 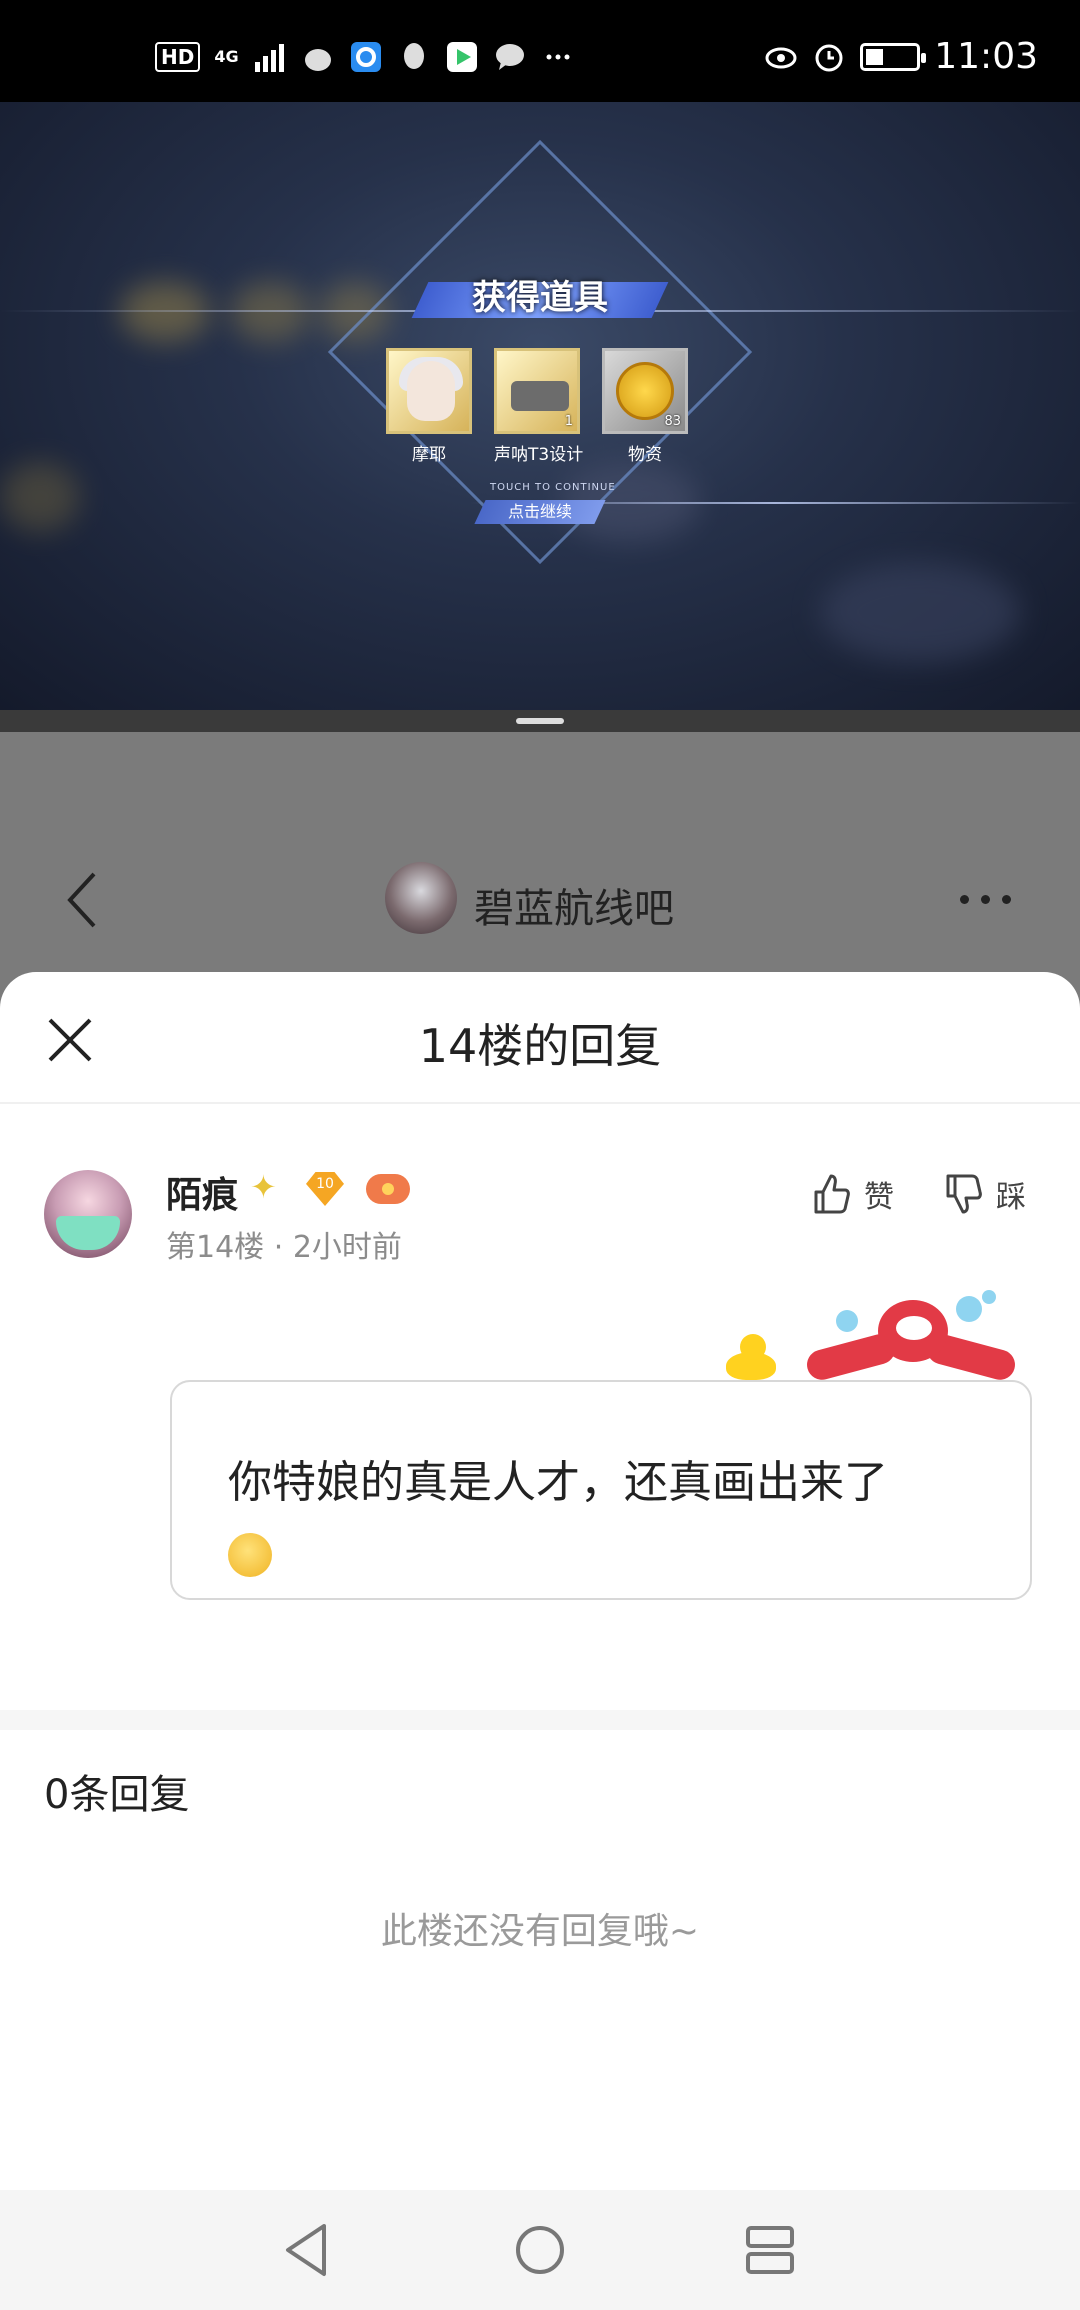 I want to click on video-app-icon, so click(x=461, y=57).